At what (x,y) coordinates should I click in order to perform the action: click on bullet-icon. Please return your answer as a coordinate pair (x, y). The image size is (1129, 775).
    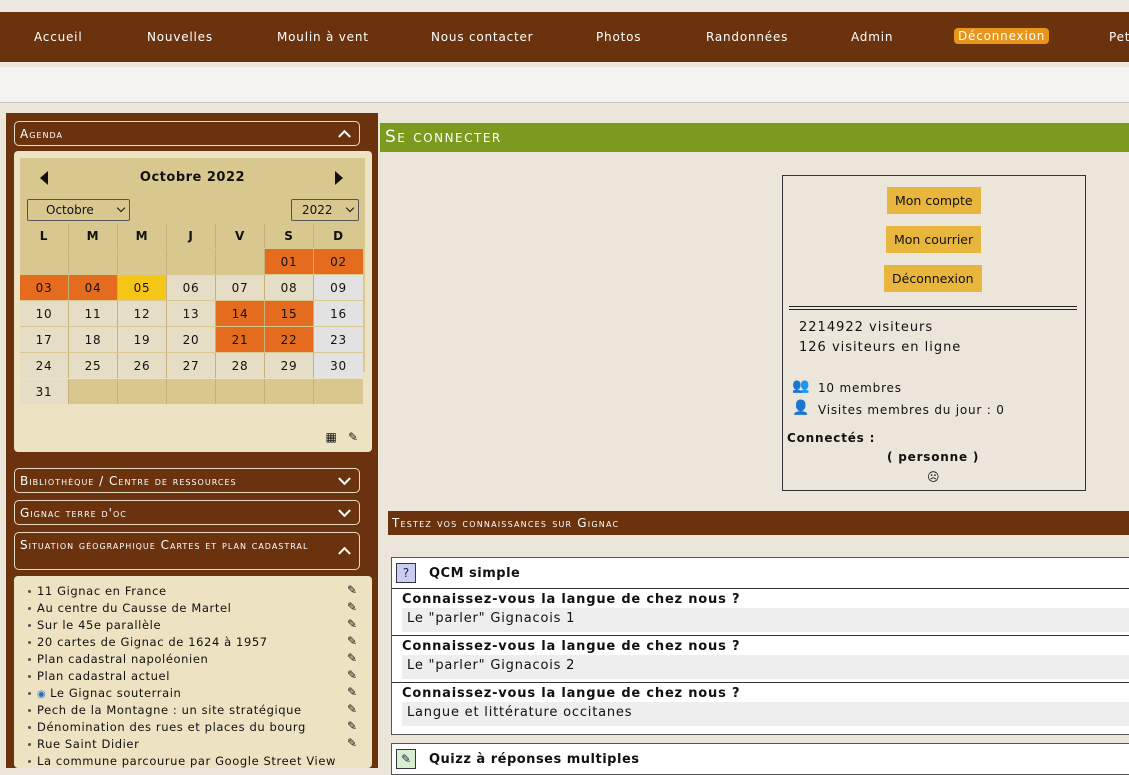
    Looking at the image, I should click on (29, 625).